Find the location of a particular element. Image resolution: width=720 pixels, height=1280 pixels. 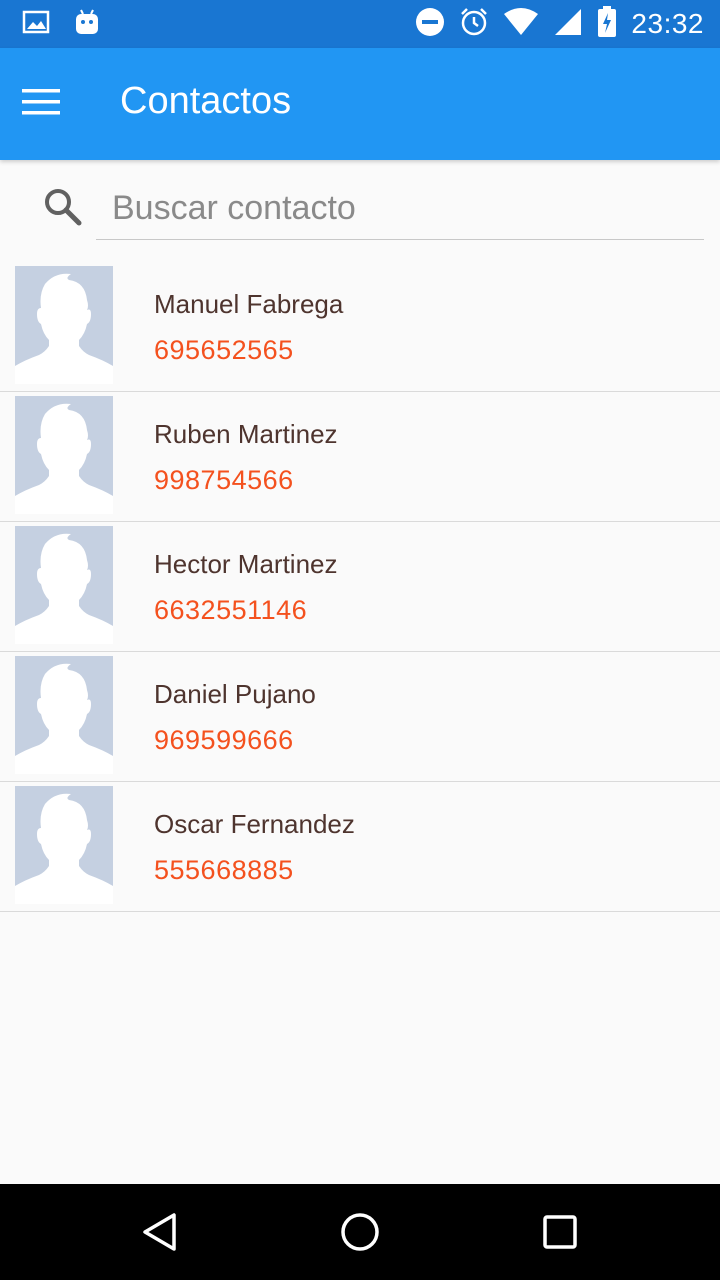

home-button is located at coordinates (360, 1232).